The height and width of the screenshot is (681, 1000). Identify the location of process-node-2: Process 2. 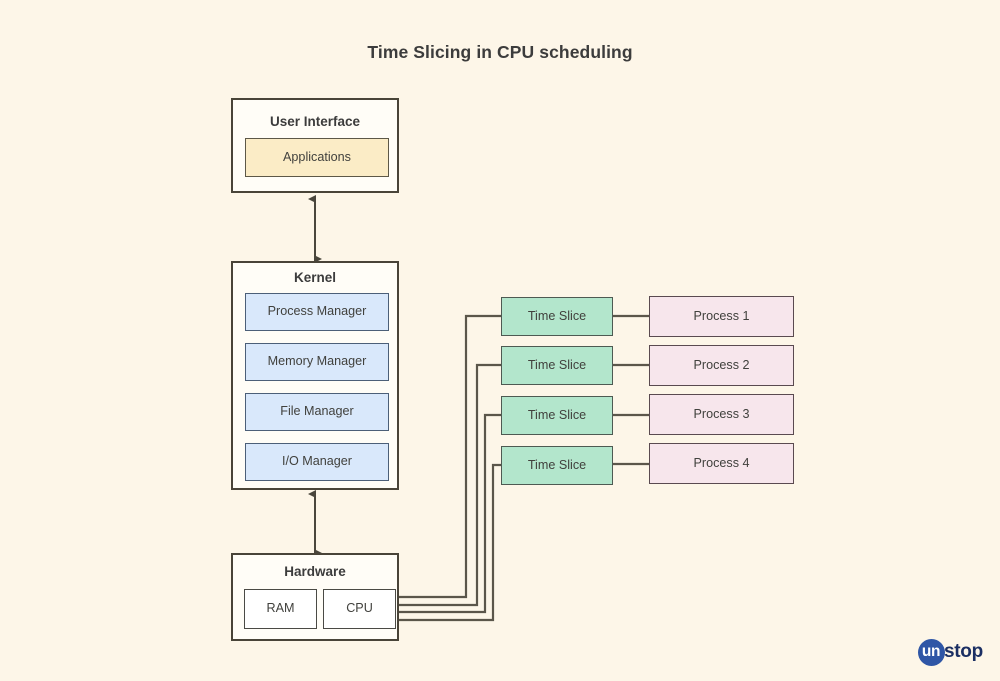
(721, 365).